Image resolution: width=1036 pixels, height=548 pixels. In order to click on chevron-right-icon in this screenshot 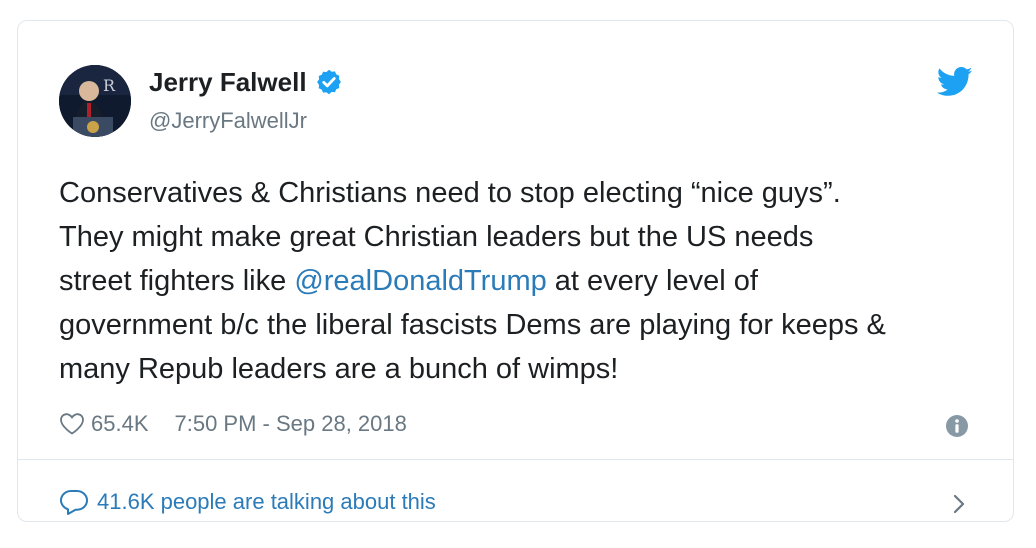, I will do `click(959, 504)`.